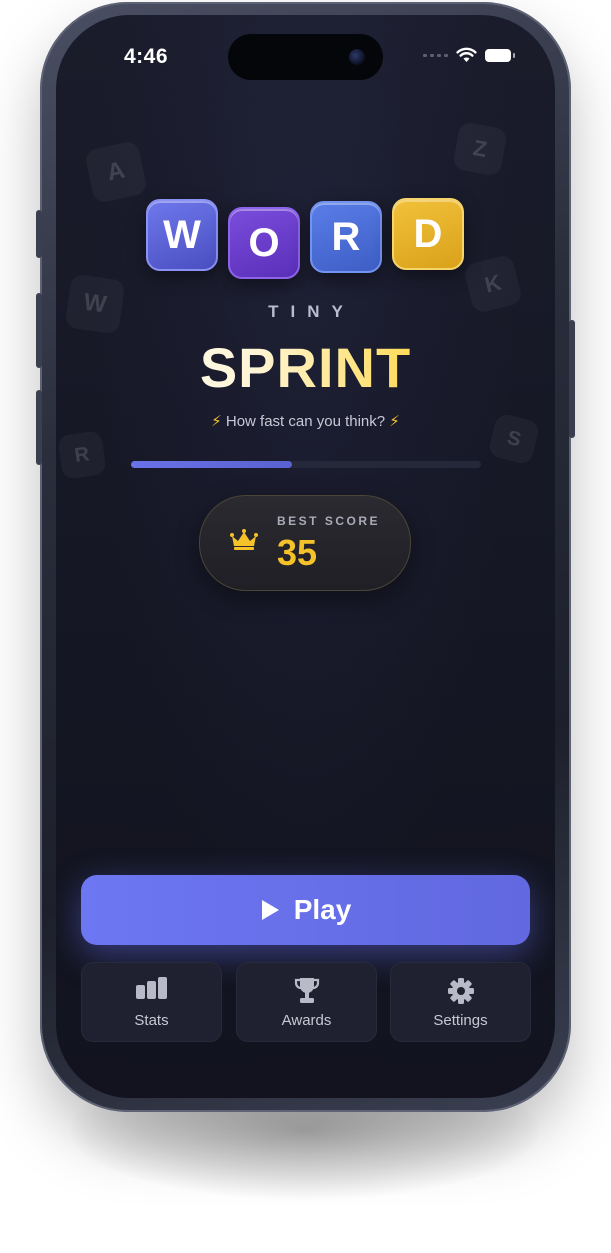  What do you see at coordinates (305, 238) in the screenshot?
I see `word-logo: W O R D` at bounding box center [305, 238].